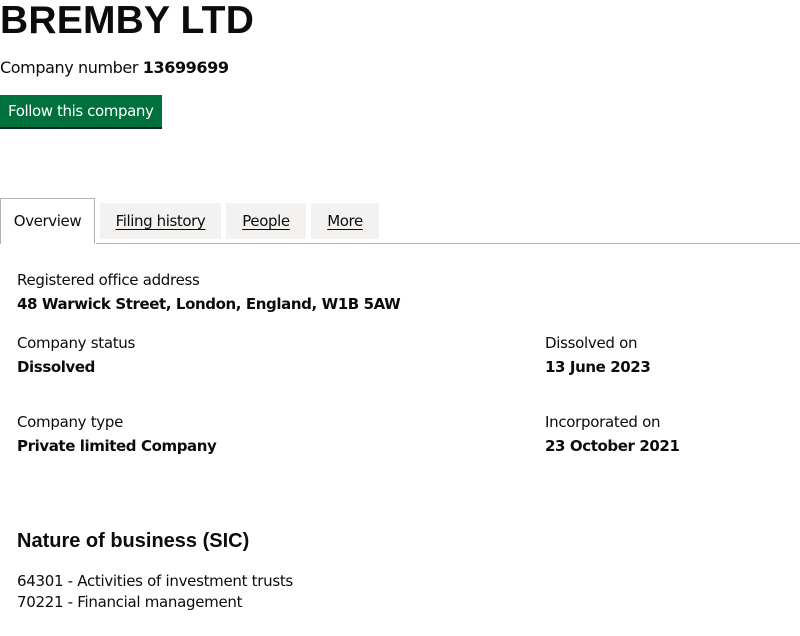 Image resolution: width=800 pixels, height=636 pixels. What do you see at coordinates (76, 343) in the screenshot?
I see `company-status-label: Company status` at bounding box center [76, 343].